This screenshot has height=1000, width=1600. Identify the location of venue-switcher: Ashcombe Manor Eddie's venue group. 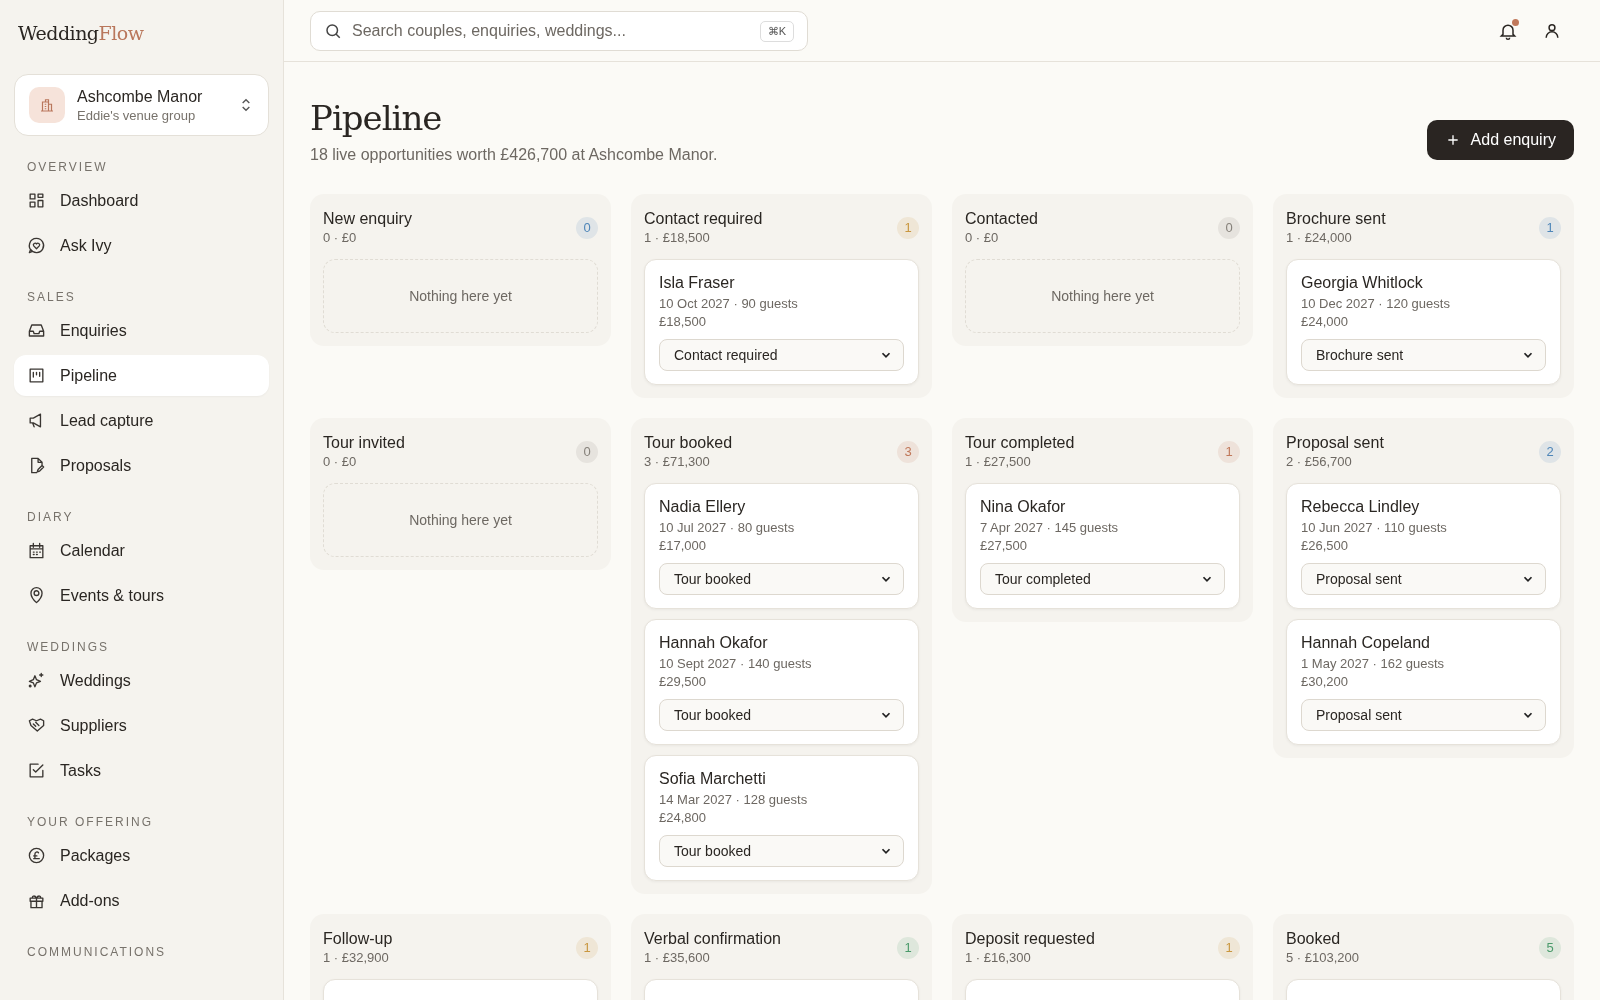
(141, 105).